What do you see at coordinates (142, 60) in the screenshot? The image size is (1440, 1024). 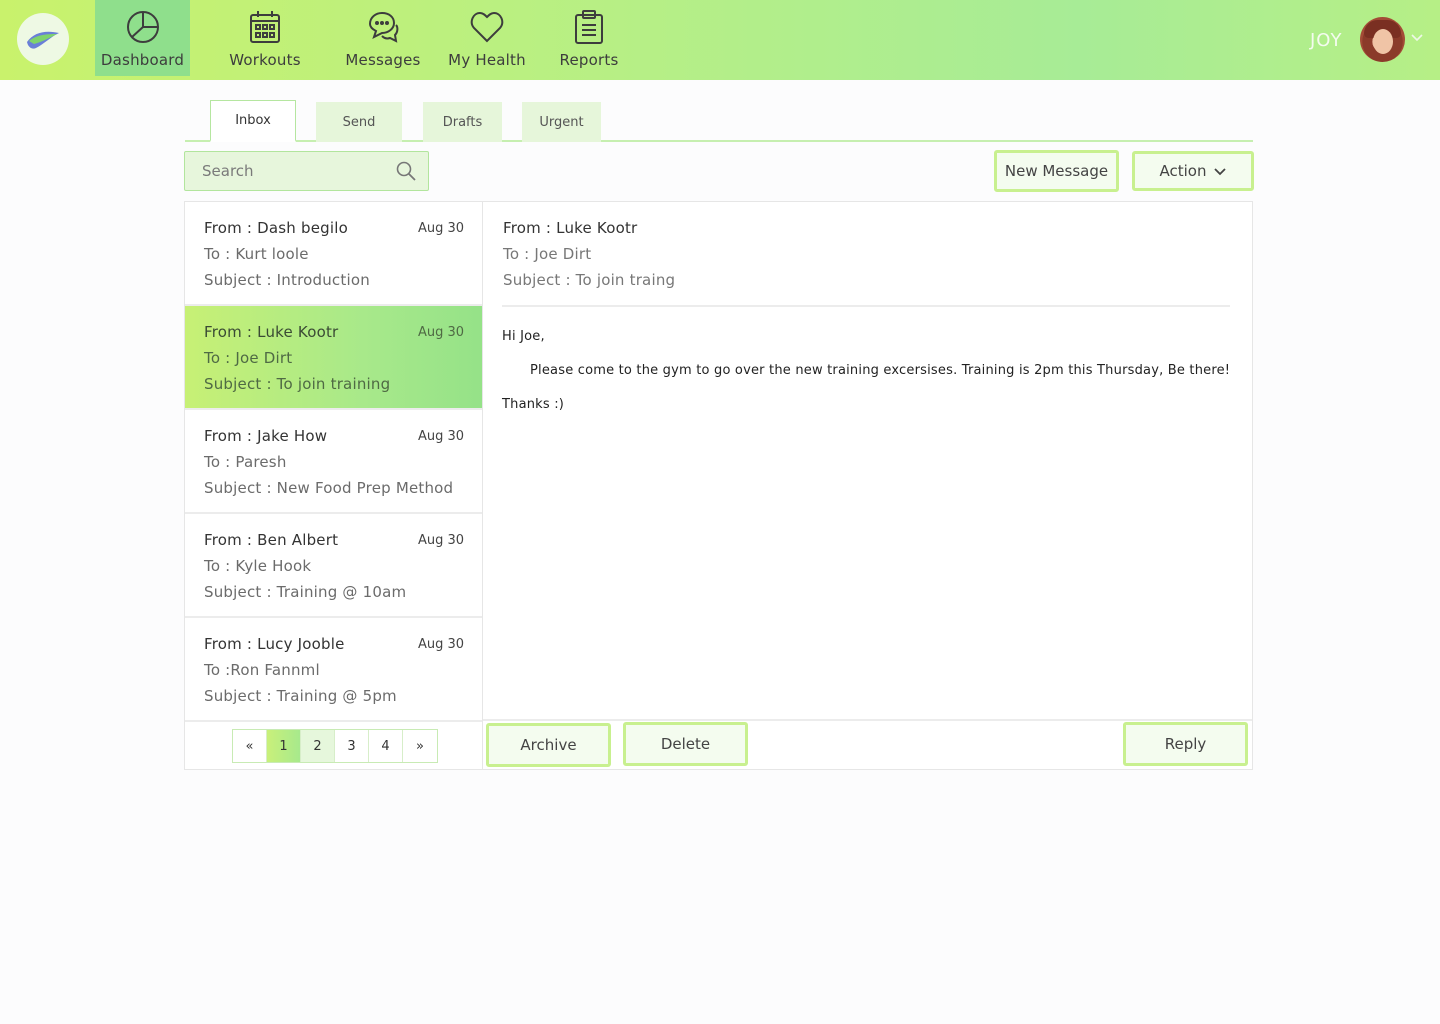 I see `nav-label: Dashboard` at bounding box center [142, 60].